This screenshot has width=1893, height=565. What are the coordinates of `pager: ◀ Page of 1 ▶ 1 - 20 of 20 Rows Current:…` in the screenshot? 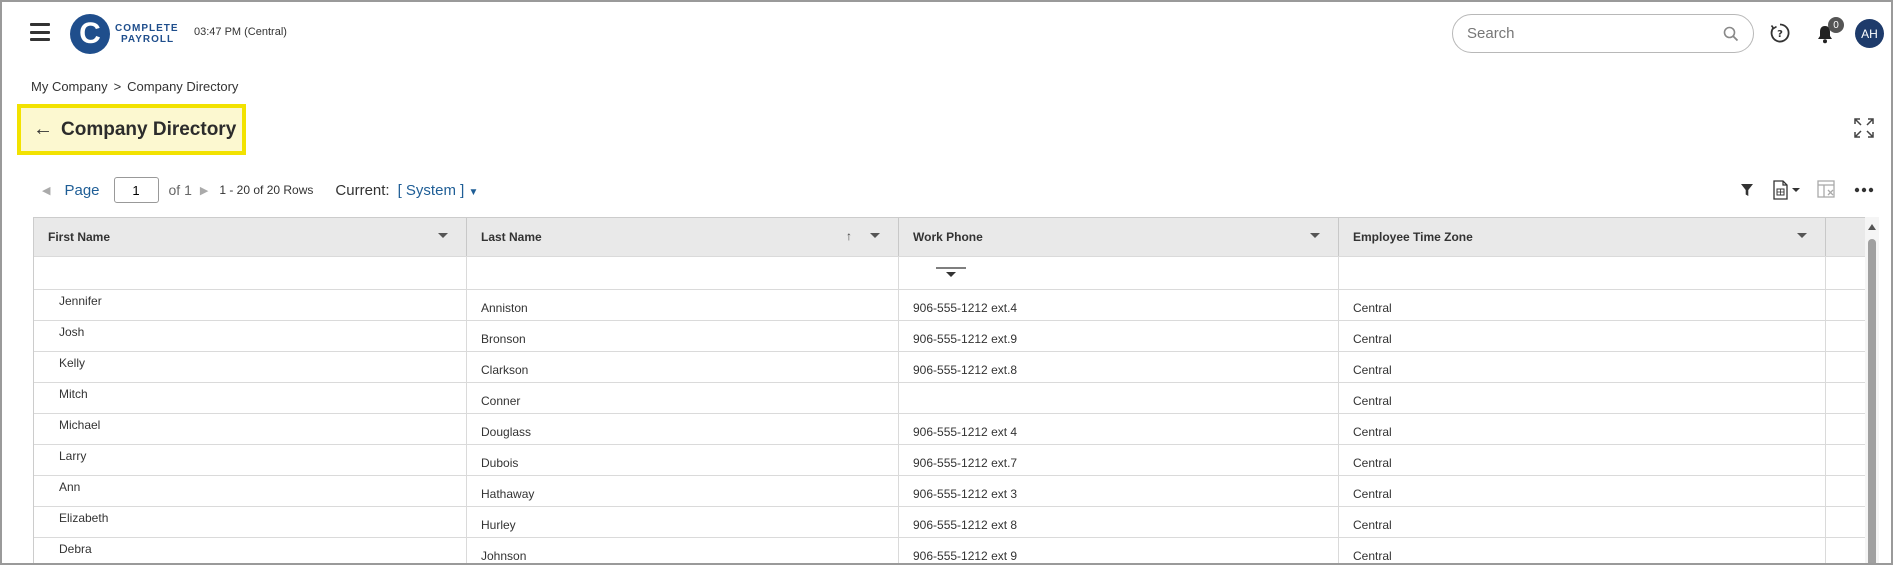 It's located at (260, 190).